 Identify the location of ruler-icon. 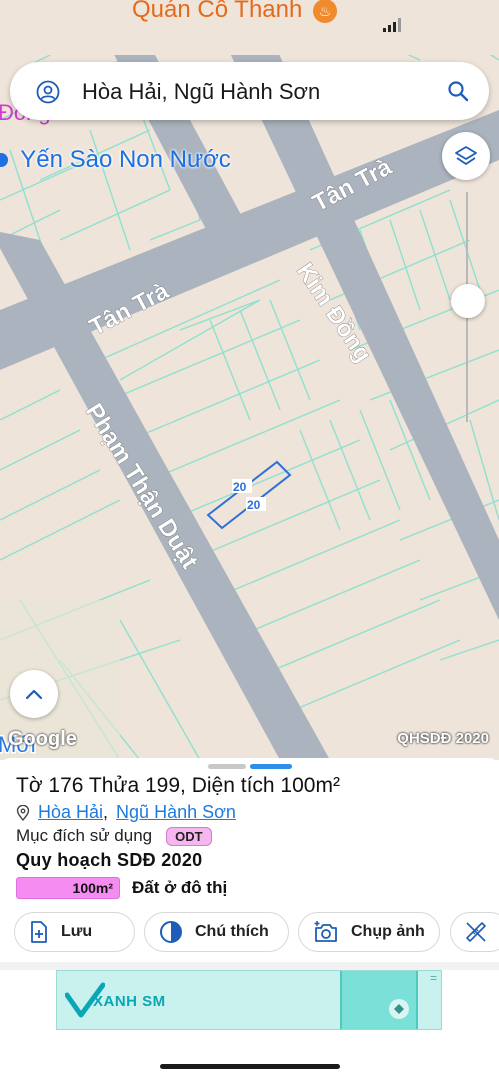
(476, 932).